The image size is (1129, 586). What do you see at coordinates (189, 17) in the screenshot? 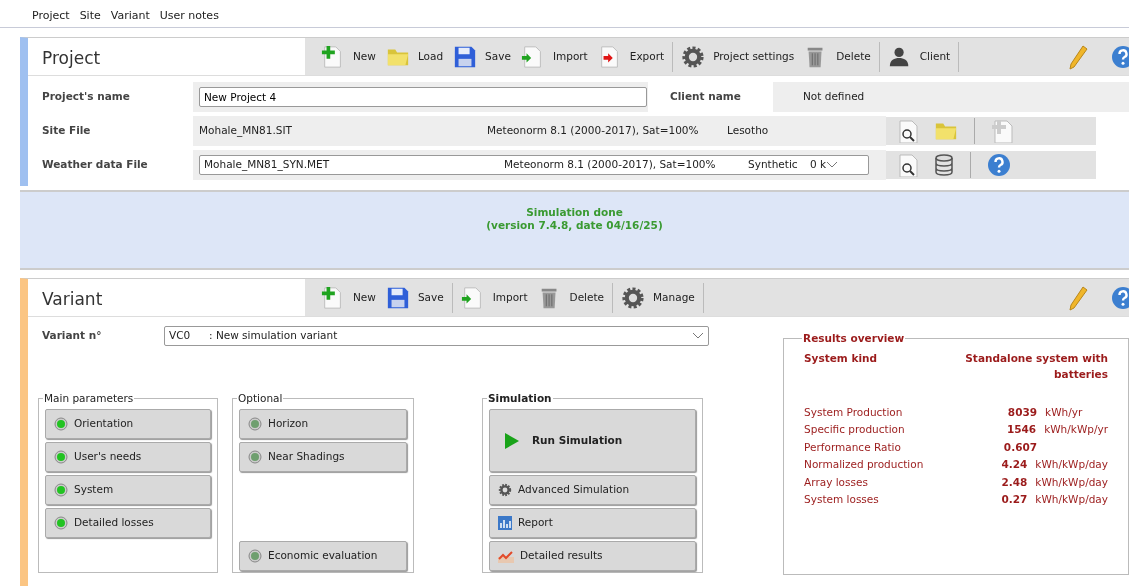
I see `menu-item: User notes` at bounding box center [189, 17].